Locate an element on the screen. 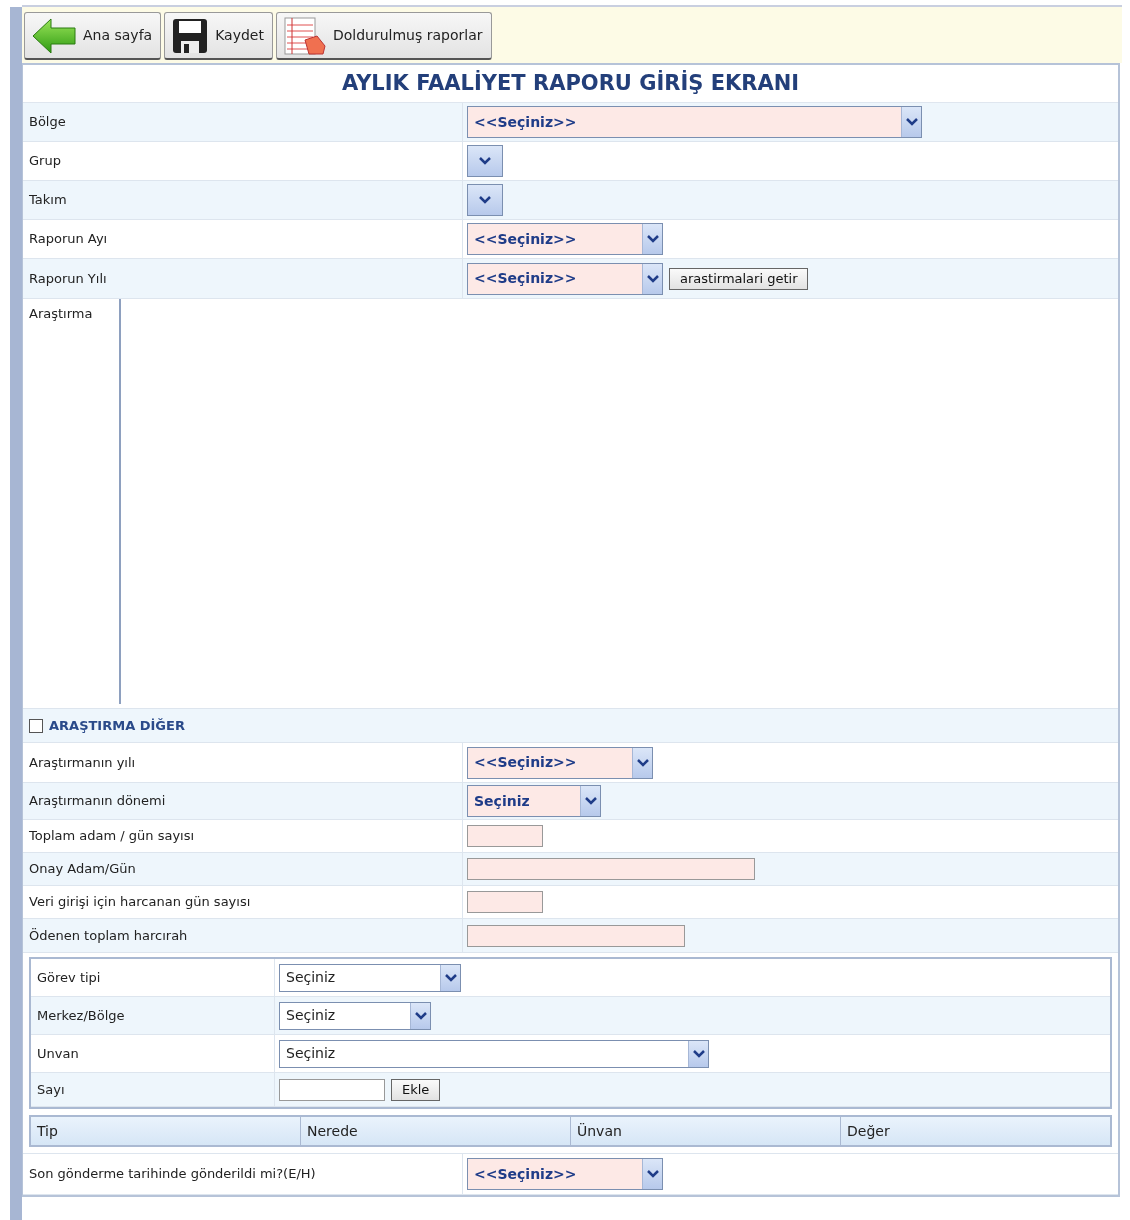 This screenshot has width=1130, height=1220. field-label: Sayı is located at coordinates (153, 1089).